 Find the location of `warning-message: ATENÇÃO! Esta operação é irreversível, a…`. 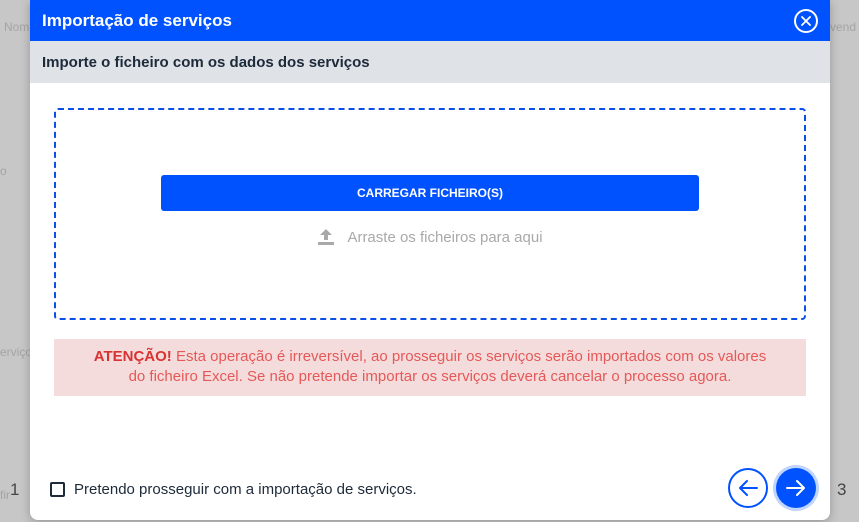

warning-message: ATENÇÃO! Esta operação é irreversível, a… is located at coordinates (430, 367).